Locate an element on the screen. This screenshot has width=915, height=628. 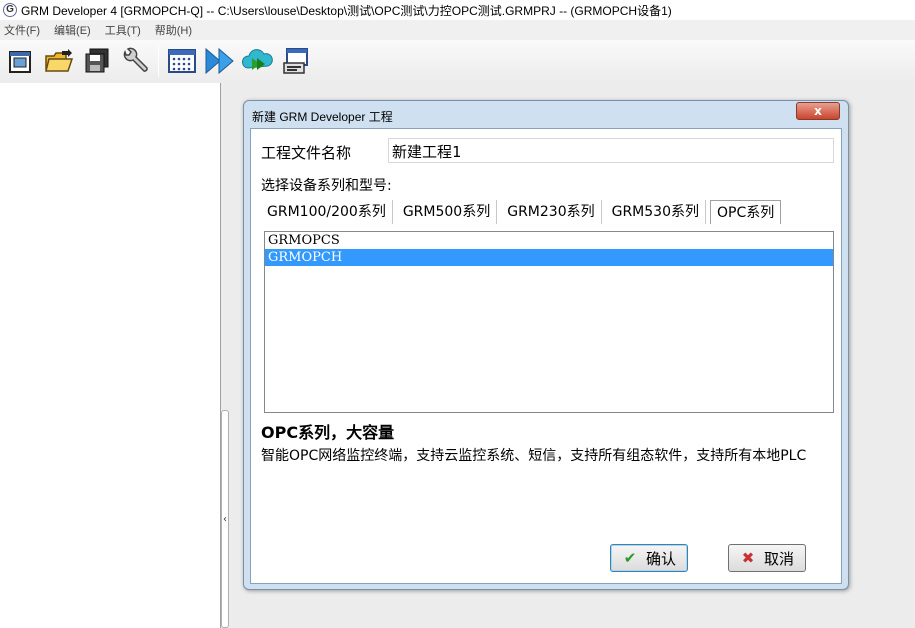
device-monitor-icon is located at coordinates (295, 61).